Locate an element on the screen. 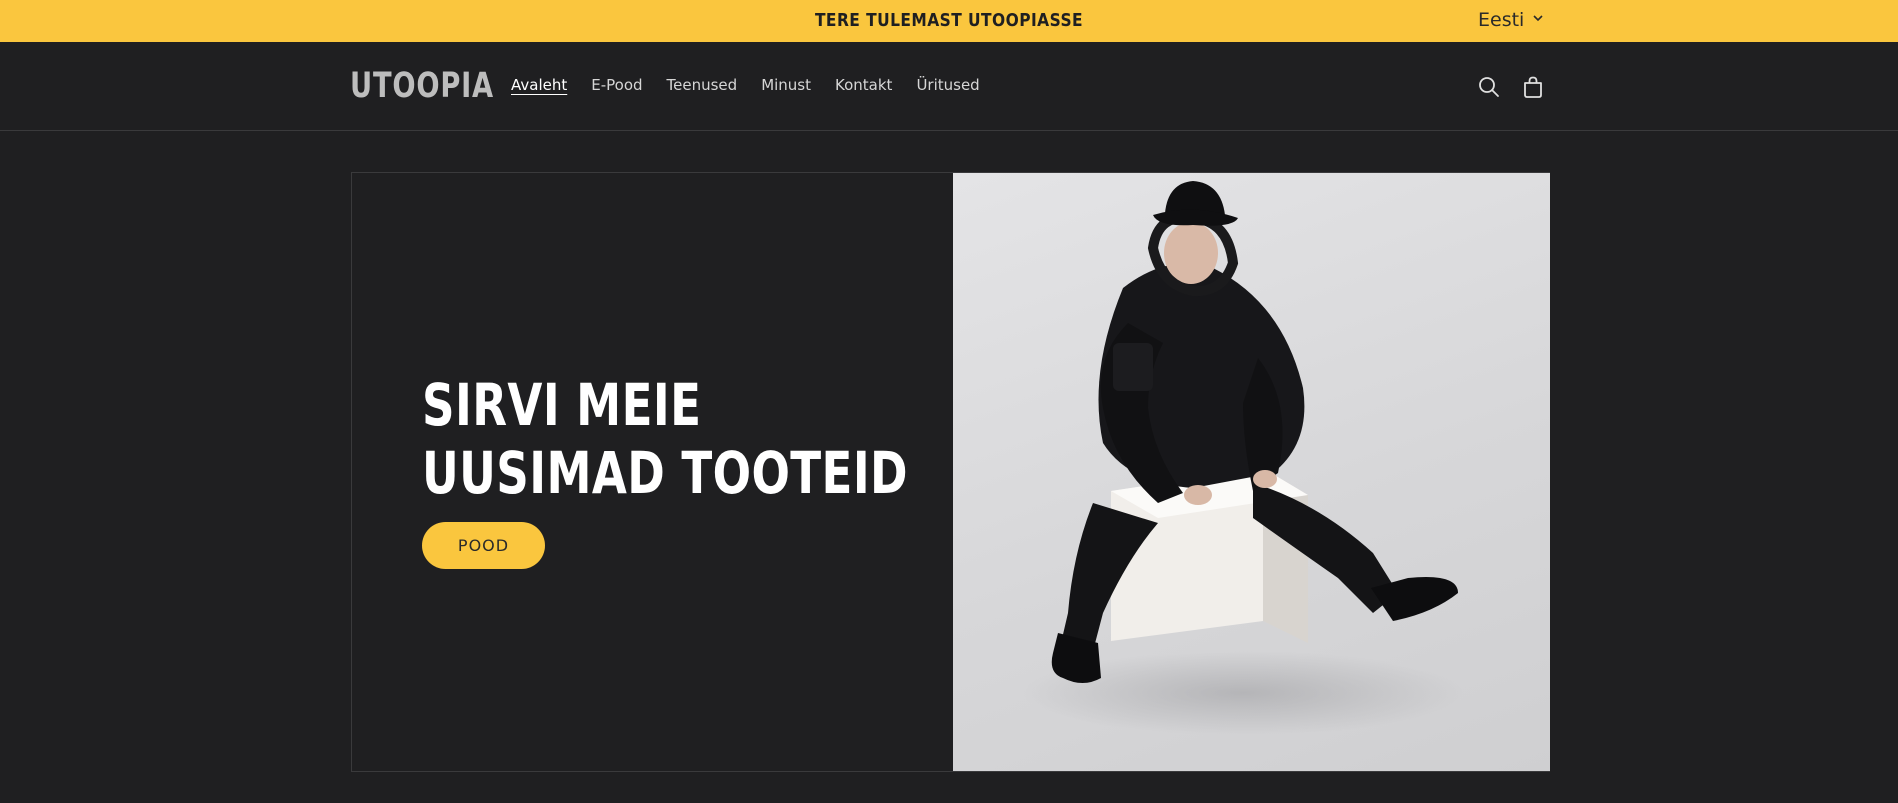  nav-item-uritused: Üritused is located at coordinates (947, 85).